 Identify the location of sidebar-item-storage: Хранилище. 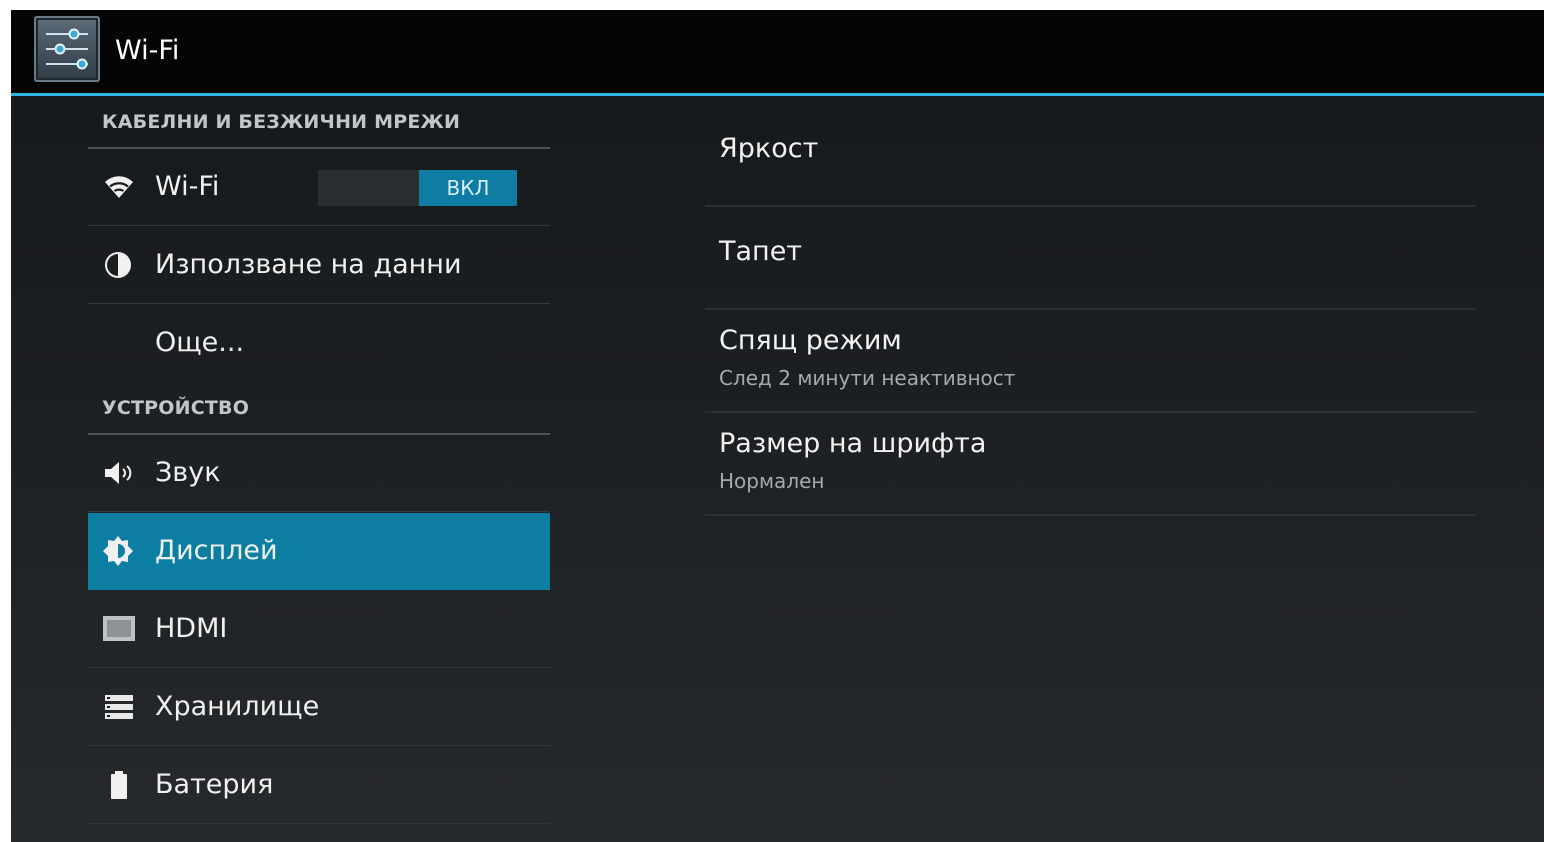
(319, 707).